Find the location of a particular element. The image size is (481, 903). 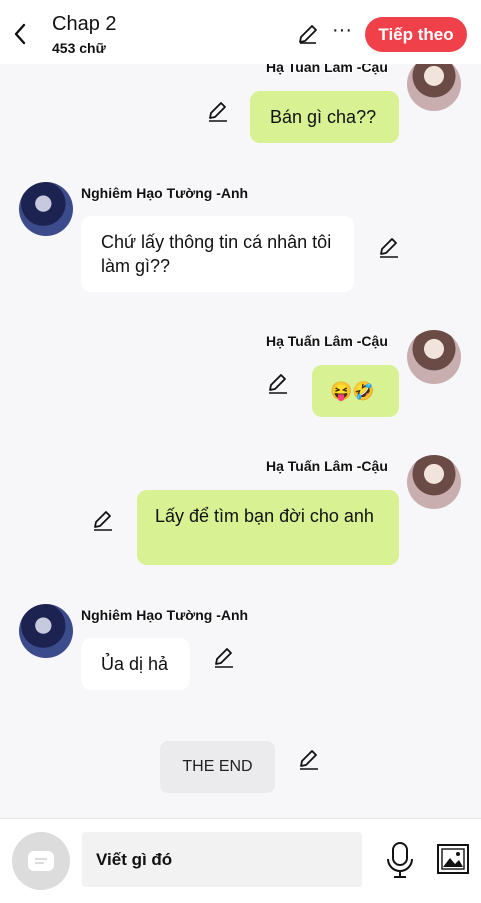

next-chapter-button: Tiếp theo is located at coordinates (416, 34).